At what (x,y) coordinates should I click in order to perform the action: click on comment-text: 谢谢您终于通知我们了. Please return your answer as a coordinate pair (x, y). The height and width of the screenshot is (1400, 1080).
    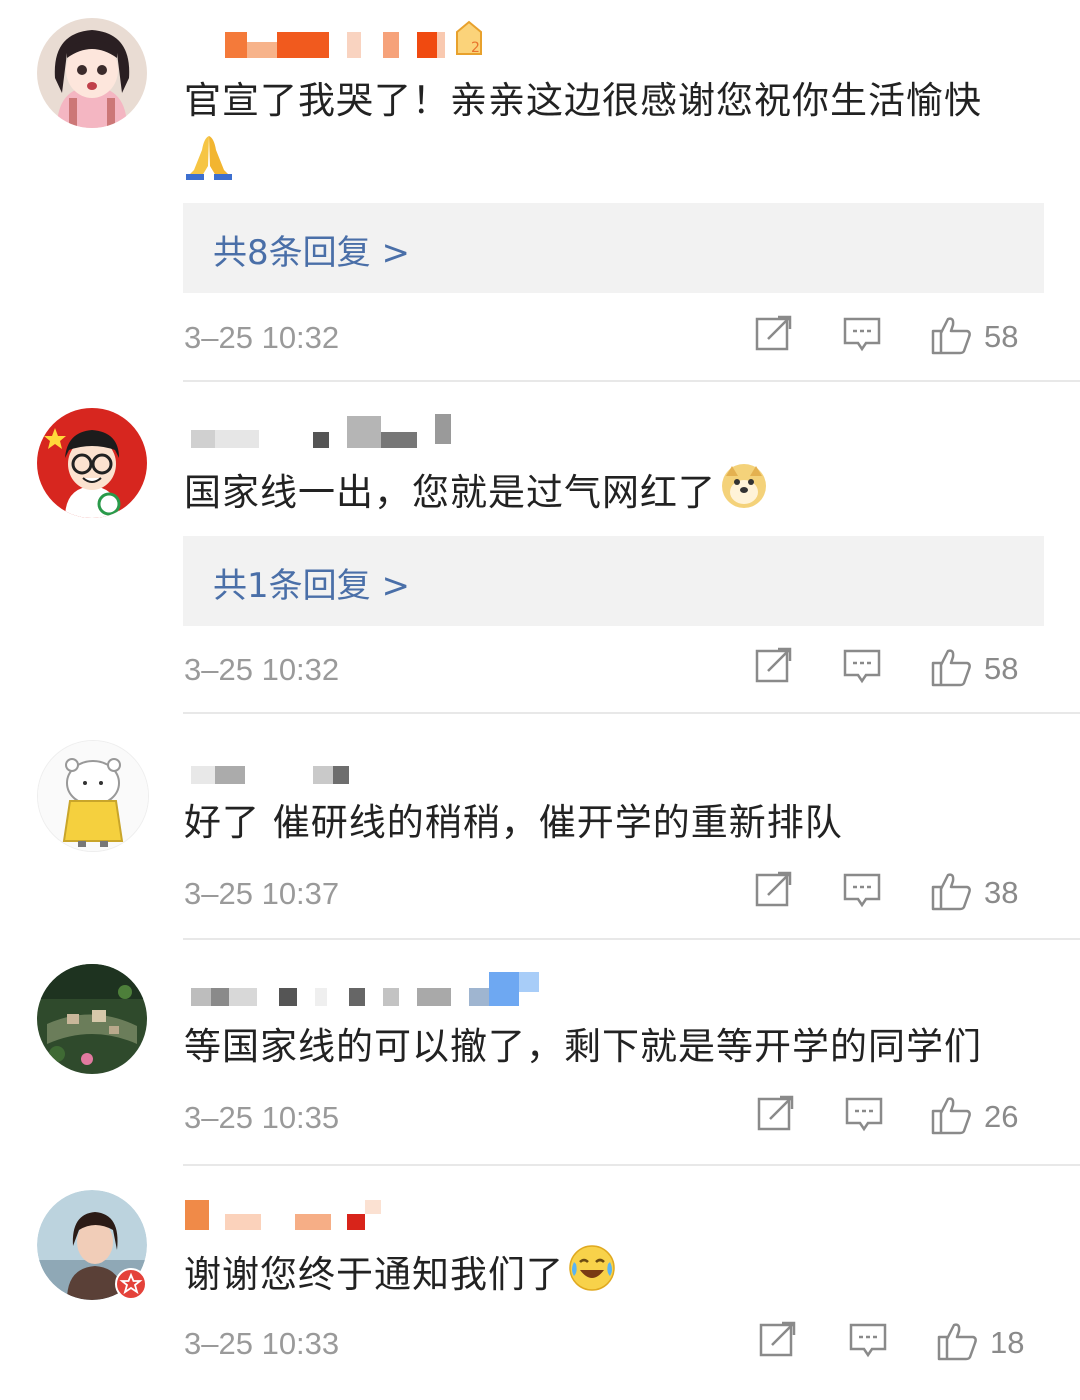
    Looking at the image, I should click on (609, 1276).